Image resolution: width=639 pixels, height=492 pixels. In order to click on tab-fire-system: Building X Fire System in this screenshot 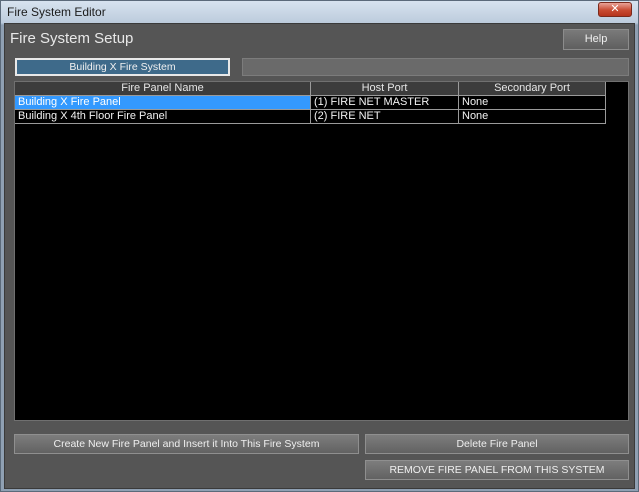, I will do `click(122, 67)`.